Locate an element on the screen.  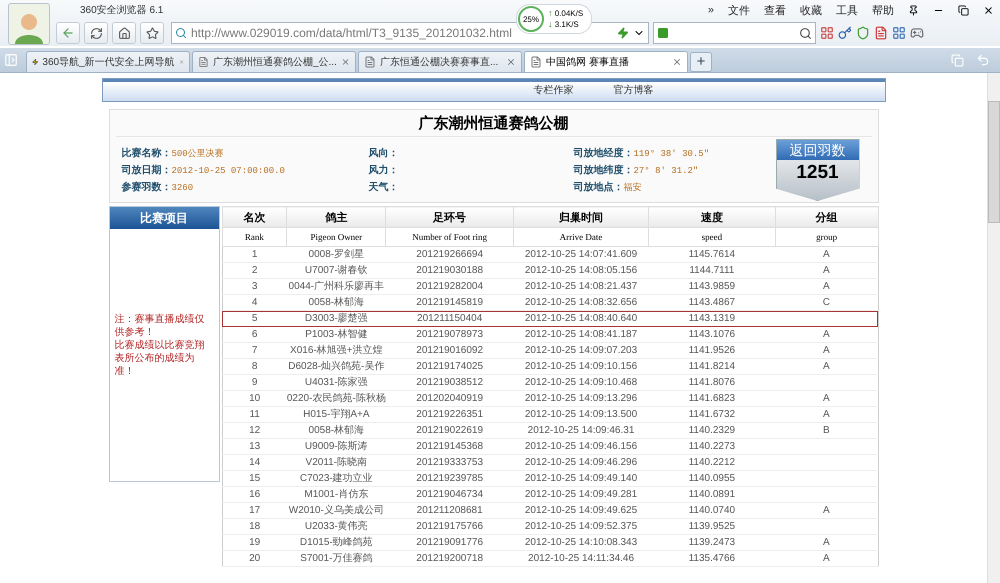
menu-item: 收藏 is located at coordinates (811, 10).